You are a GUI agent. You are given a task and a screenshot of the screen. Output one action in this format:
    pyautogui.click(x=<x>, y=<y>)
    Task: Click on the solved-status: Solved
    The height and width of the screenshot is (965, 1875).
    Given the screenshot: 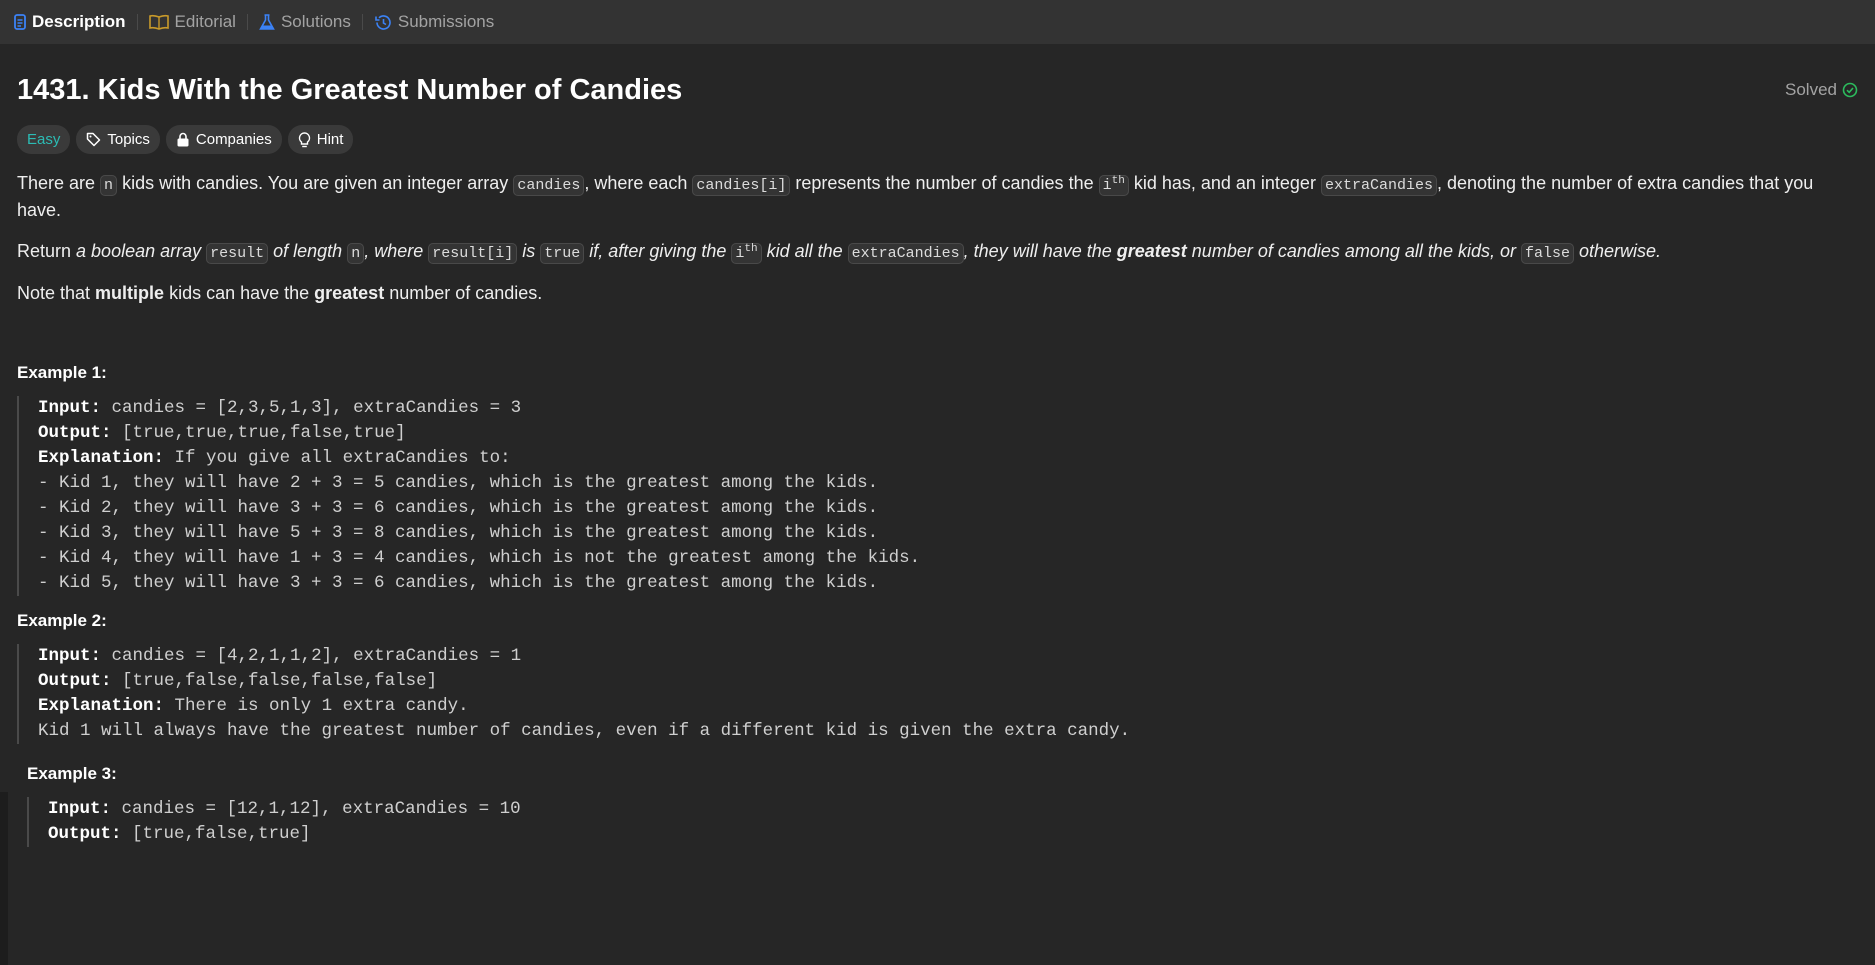 What is the action you would take?
    pyautogui.click(x=1821, y=90)
    